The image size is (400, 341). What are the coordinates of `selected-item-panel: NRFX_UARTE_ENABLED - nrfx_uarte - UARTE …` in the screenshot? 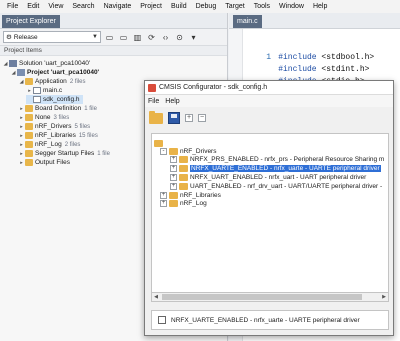 It's located at (270, 320).